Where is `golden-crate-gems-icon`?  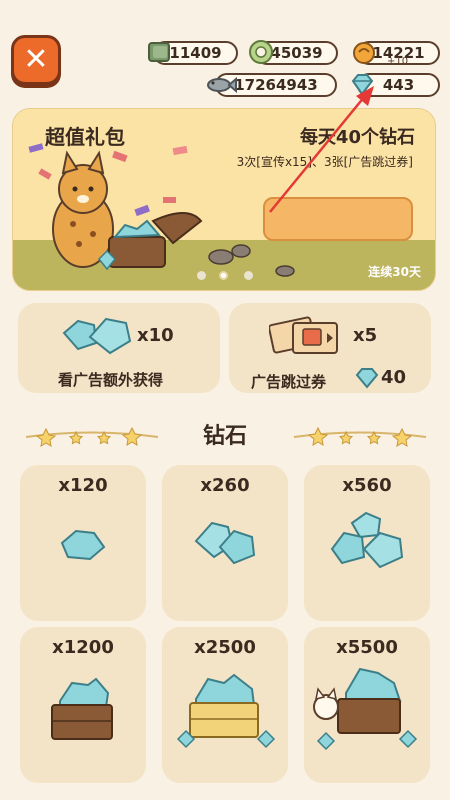
golden-crate-gems-icon is located at coordinates (226, 711).